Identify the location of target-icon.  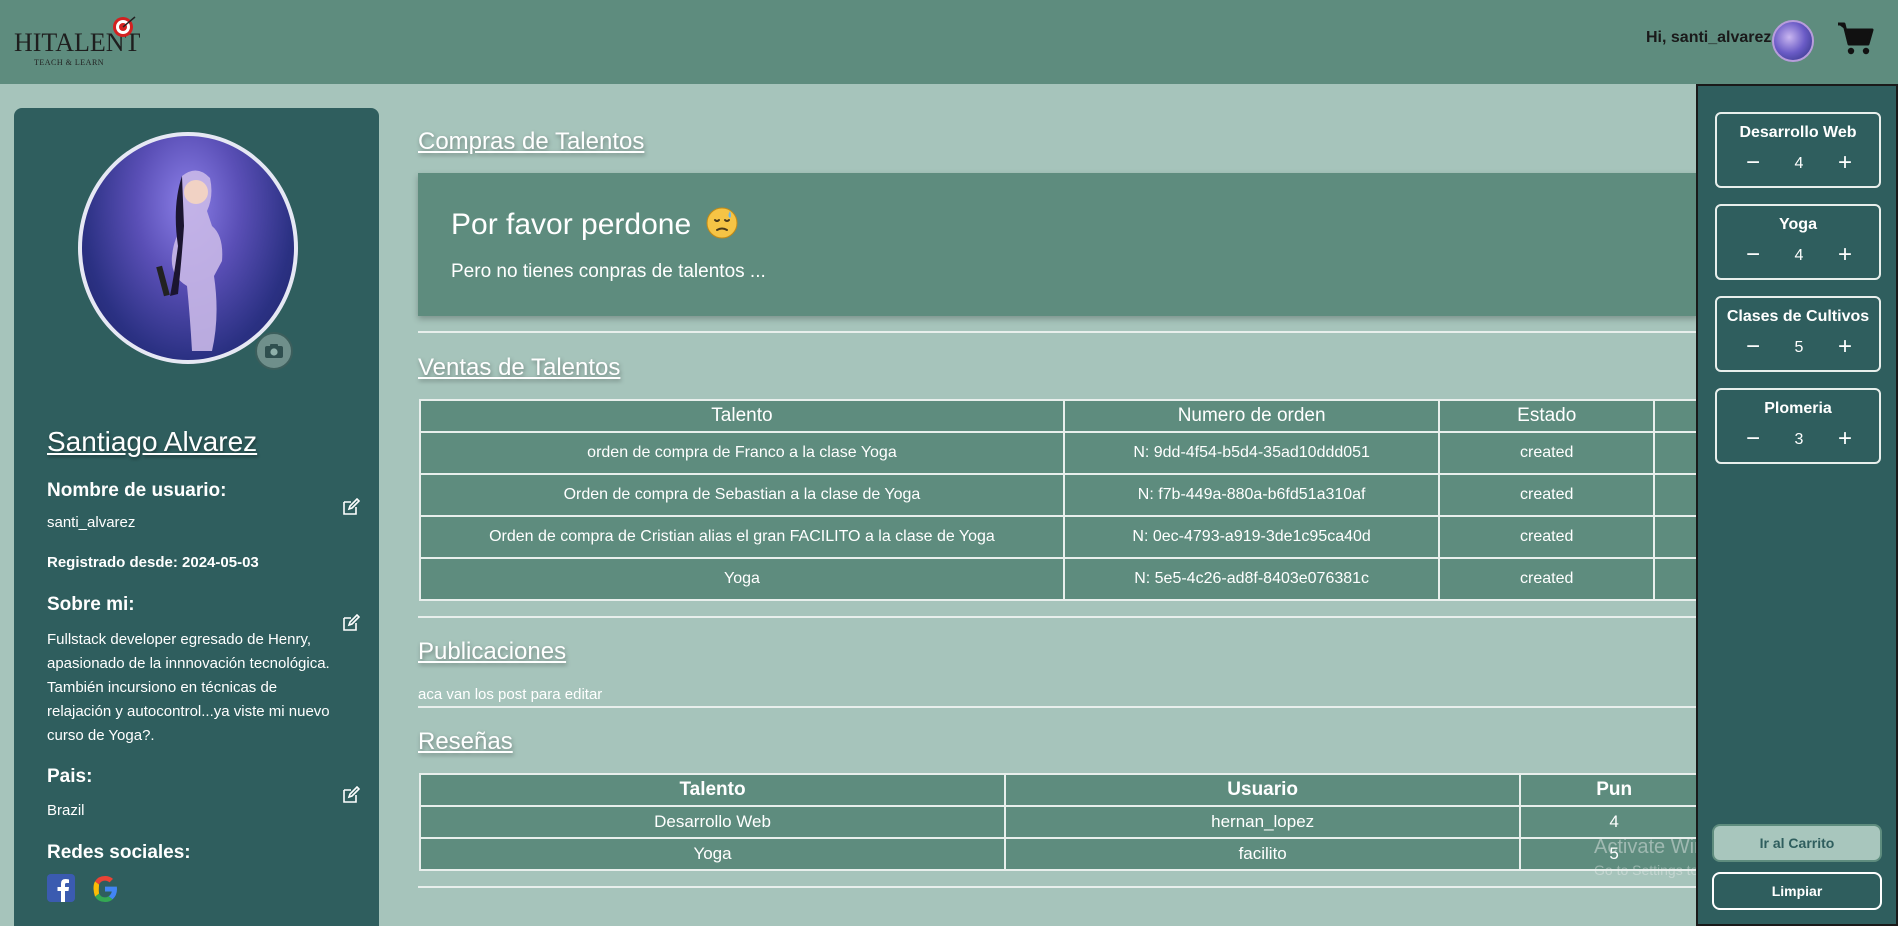
(124, 26).